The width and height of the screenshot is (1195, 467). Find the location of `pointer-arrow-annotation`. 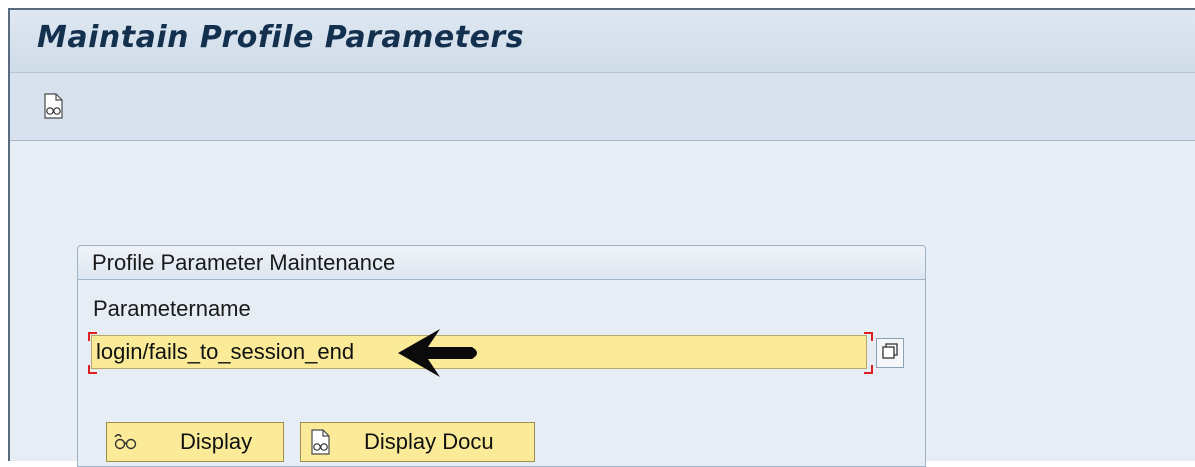

pointer-arrow-annotation is located at coordinates (441, 357).